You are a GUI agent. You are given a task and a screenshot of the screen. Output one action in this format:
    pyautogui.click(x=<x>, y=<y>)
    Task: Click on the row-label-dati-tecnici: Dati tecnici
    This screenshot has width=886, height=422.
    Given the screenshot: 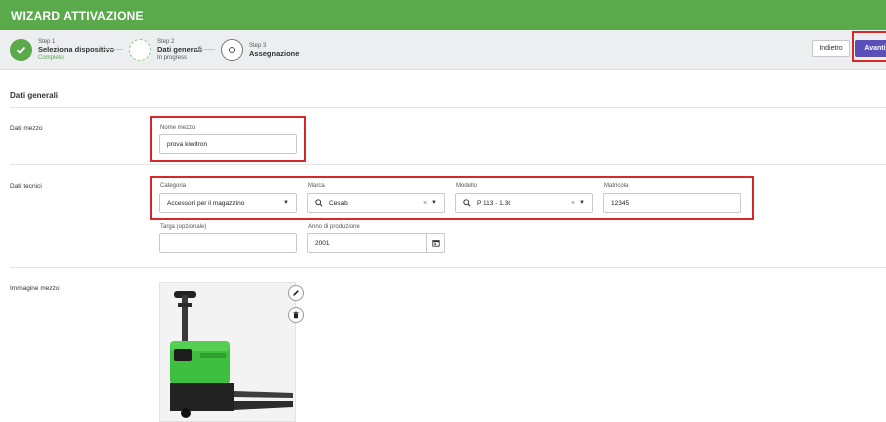 What is the action you would take?
    pyautogui.click(x=26, y=186)
    